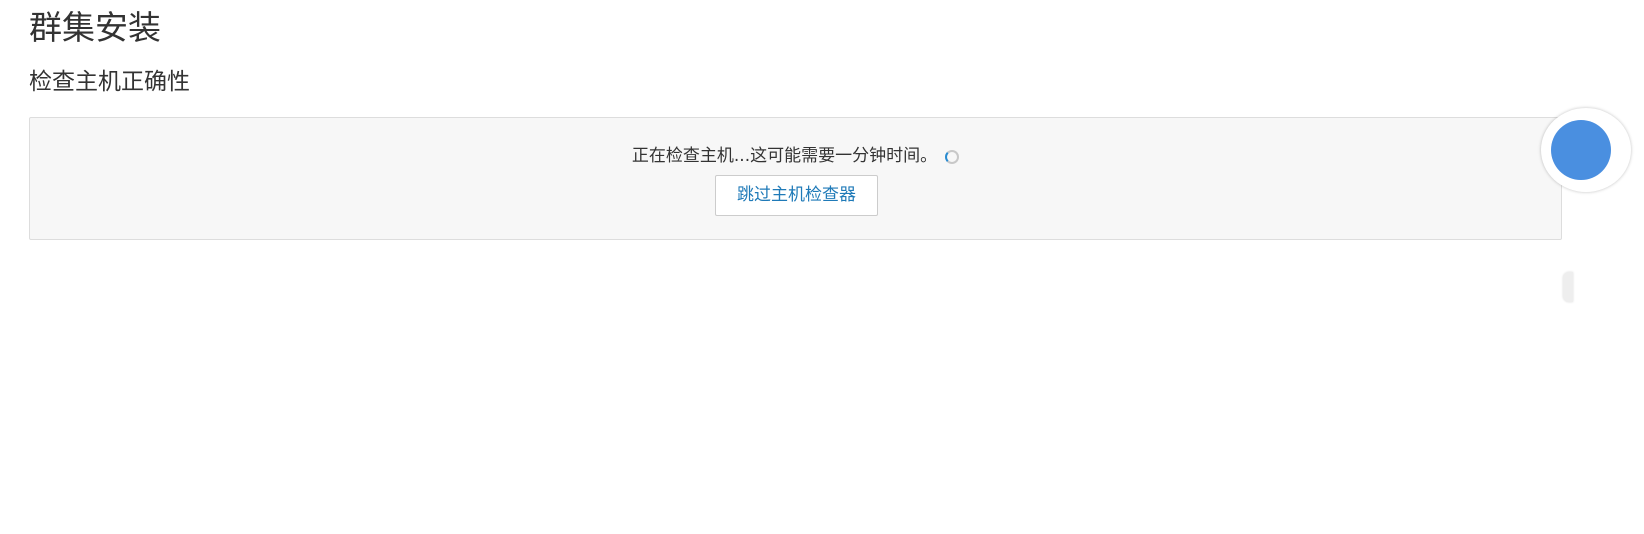 The width and height of the screenshot is (1644, 534). Describe the element at coordinates (796, 195) in the screenshot. I see `skip-host-checker-button: 跳过主机检查器` at that location.